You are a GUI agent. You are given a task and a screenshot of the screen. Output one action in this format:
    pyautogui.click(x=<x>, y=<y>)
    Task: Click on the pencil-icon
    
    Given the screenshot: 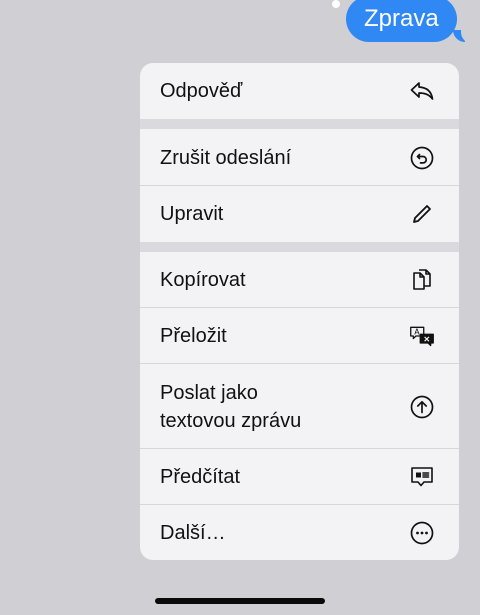 What is the action you would take?
    pyautogui.click(x=422, y=214)
    